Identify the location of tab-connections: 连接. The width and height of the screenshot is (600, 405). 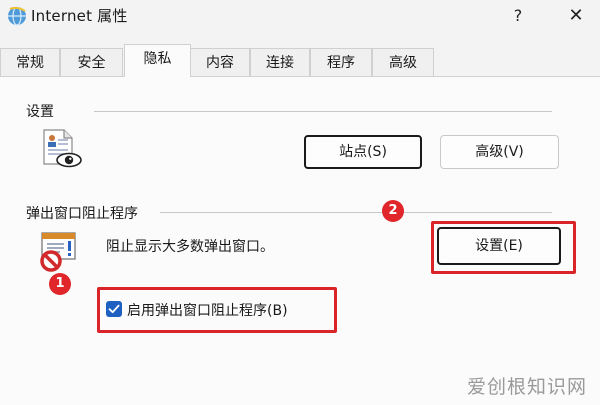
(280, 62).